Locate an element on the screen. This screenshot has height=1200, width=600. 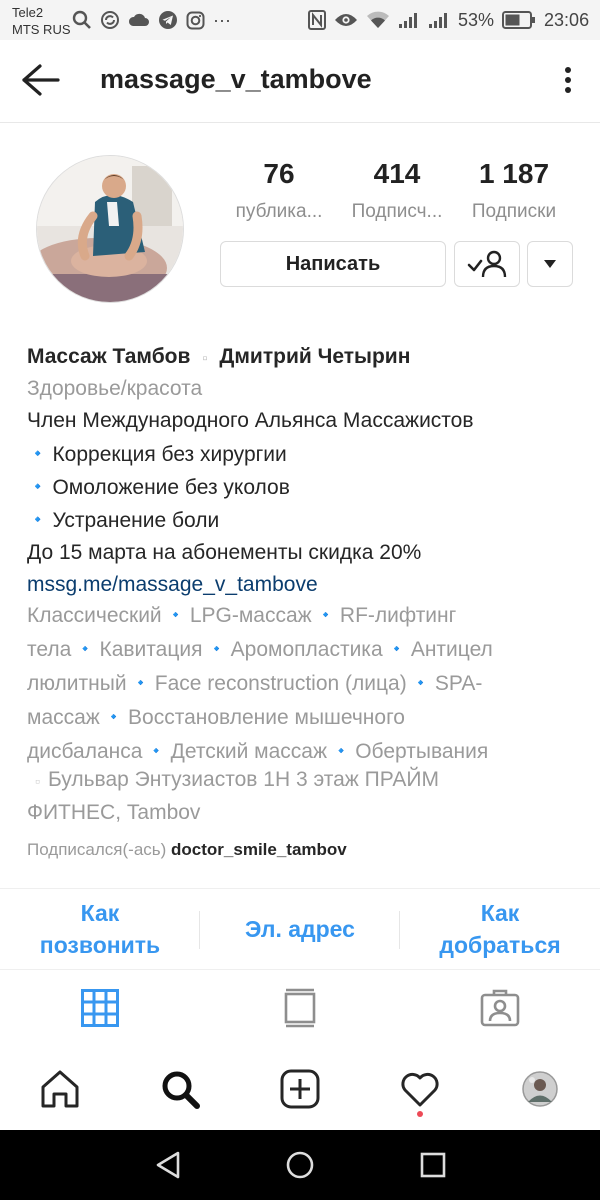
recents-square-icon is located at coordinates (433, 1165).